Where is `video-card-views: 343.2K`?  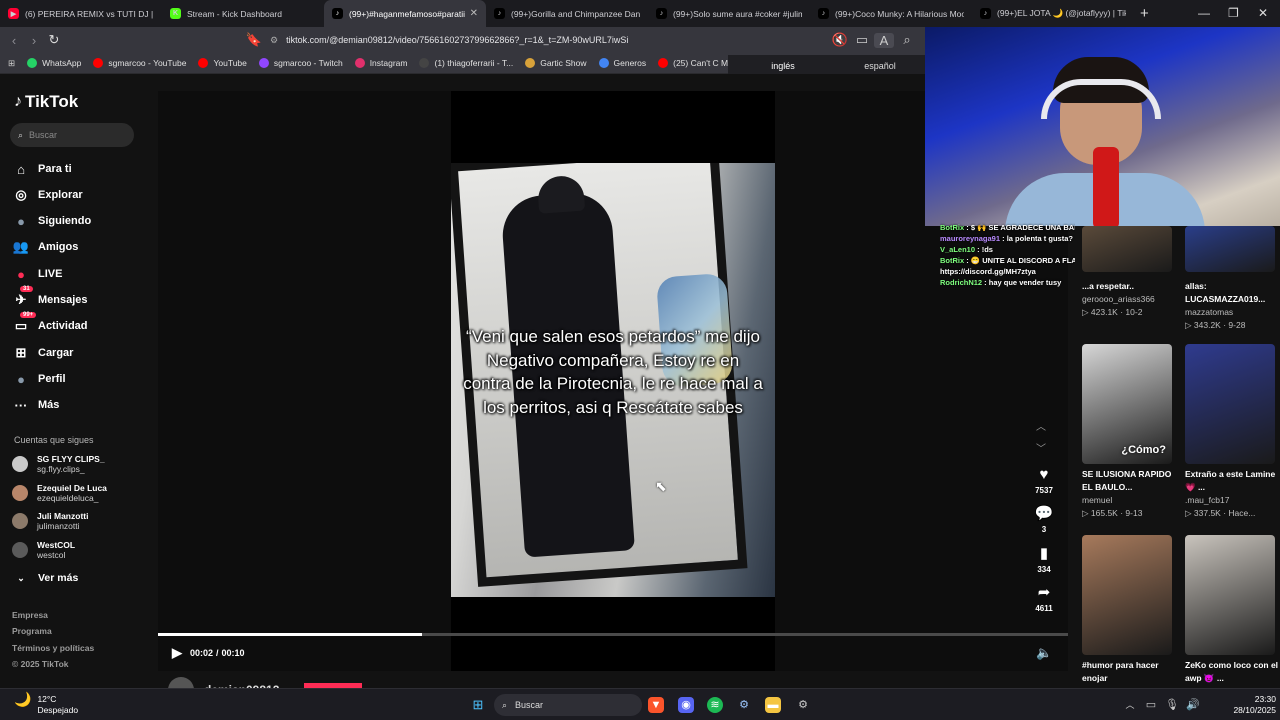
video-card-views: 343.2K is located at coordinates (1207, 325).